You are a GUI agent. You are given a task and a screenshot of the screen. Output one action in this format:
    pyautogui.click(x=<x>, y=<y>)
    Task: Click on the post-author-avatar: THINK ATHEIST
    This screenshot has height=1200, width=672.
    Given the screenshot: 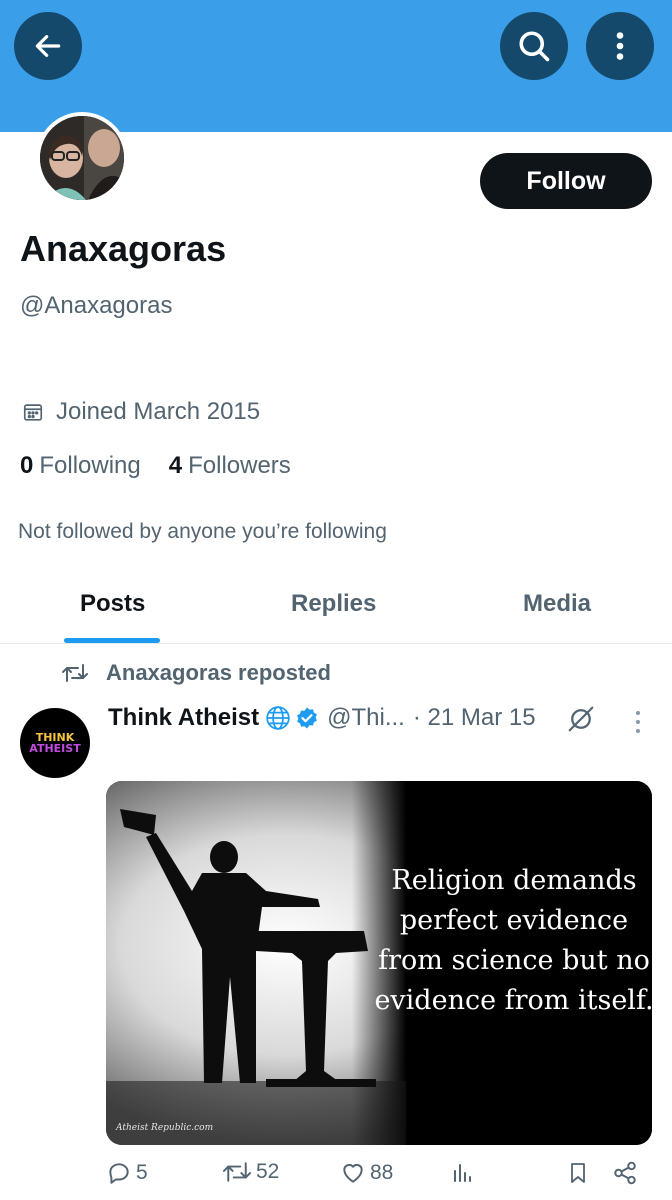 What is the action you would take?
    pyautogui.click(x=55, y=743)
    